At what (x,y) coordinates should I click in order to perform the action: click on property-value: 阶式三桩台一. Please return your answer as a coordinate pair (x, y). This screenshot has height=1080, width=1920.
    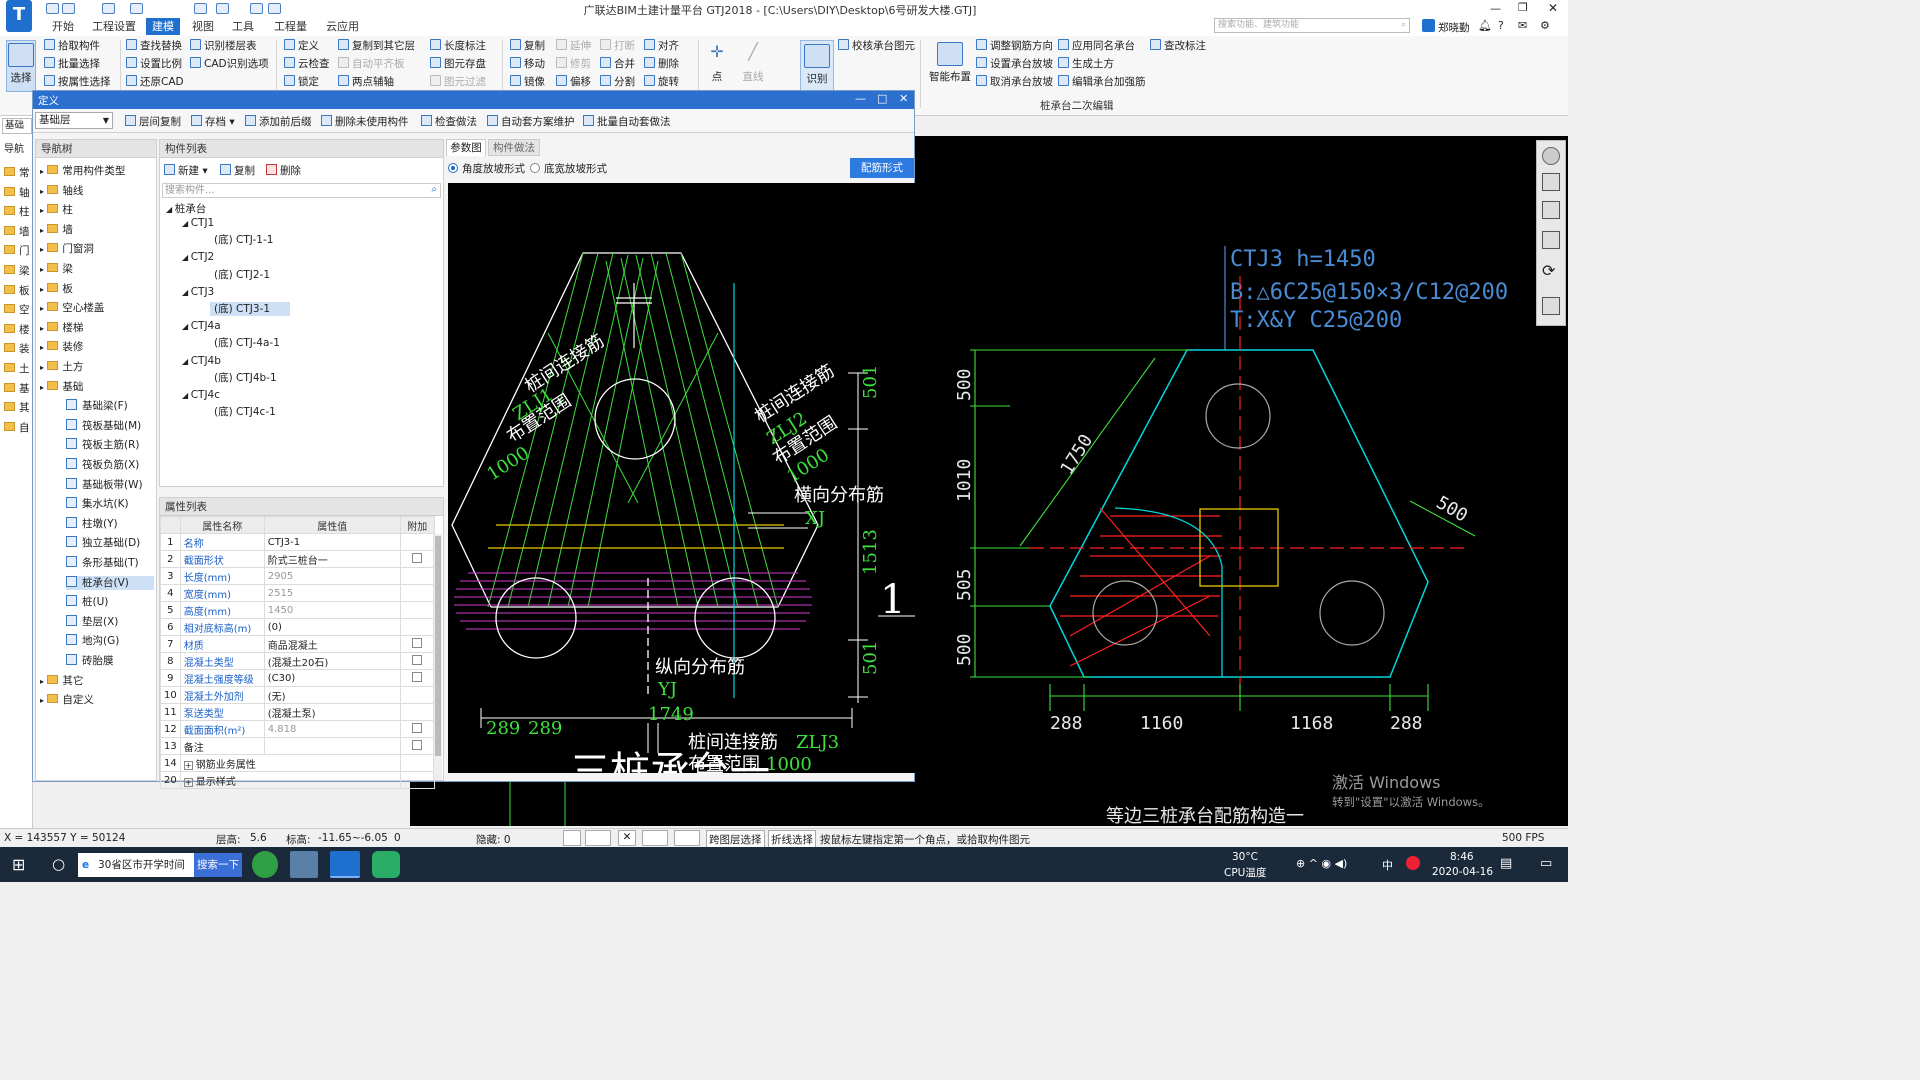
    Looking at the image, I should click on (332, 559).